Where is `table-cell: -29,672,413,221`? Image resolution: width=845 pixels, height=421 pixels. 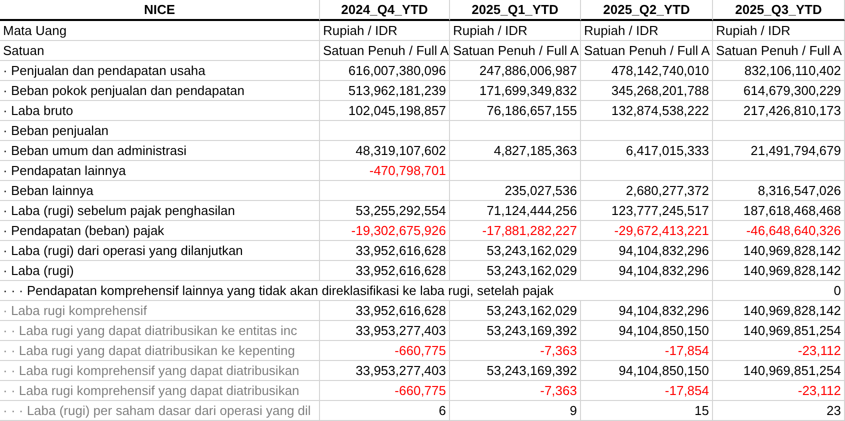 table-cell: -29,672,413,221 is located at coordinates (647, 231).